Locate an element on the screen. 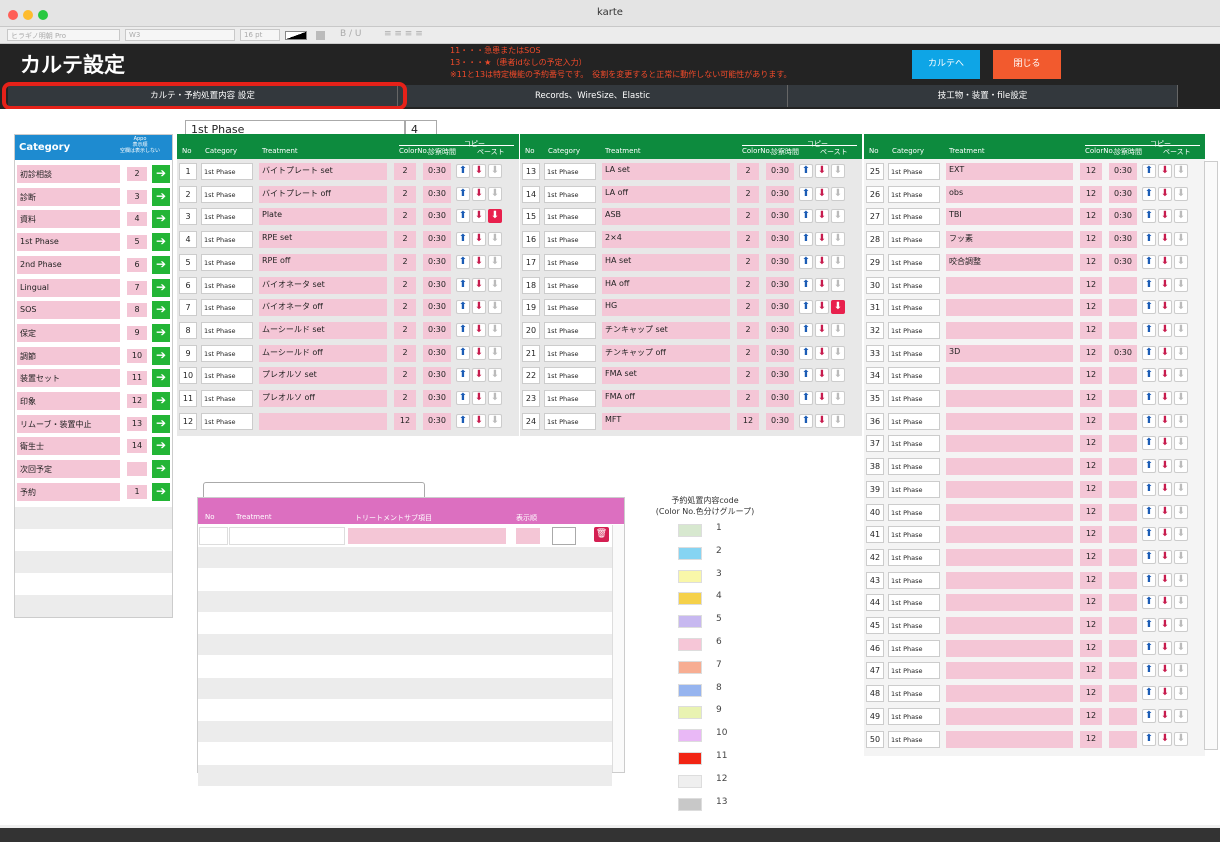  row-no-field: 8 is located at coordinates (188, 330).